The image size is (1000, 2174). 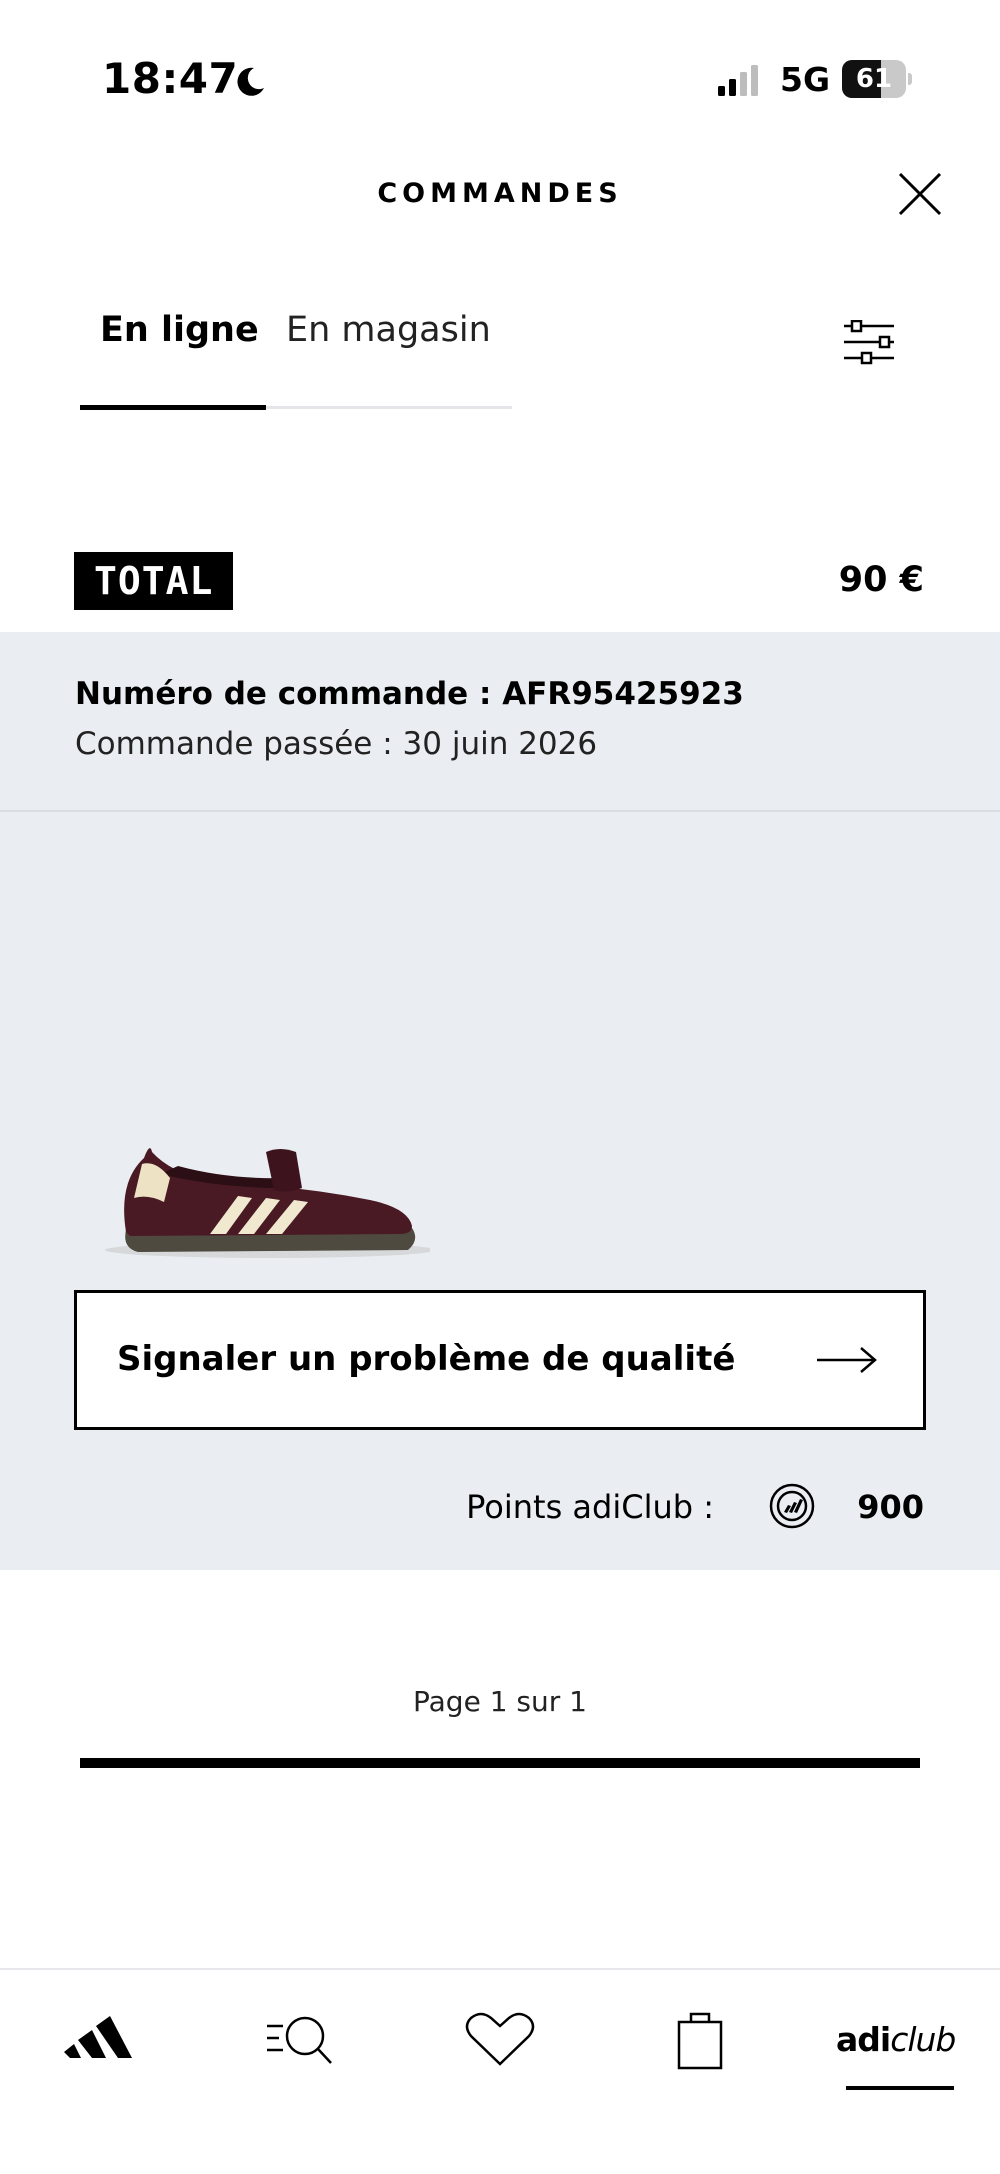 I want to click on moon-icon, so click(x=250, y=81).